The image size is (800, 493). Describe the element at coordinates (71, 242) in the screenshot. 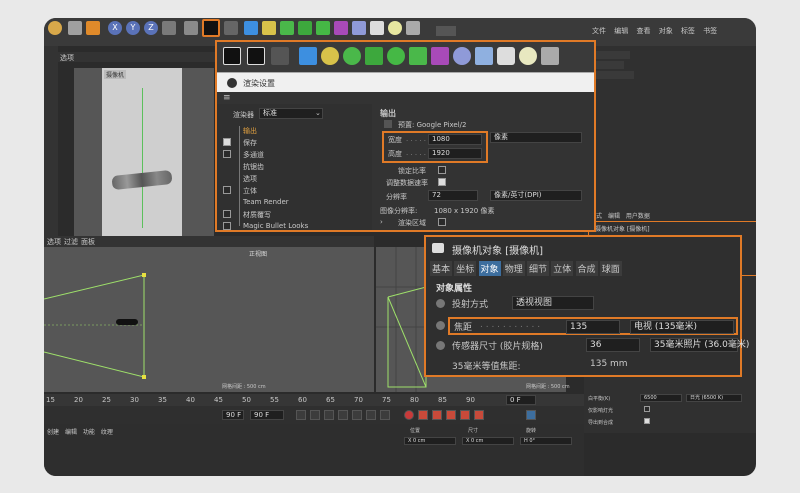

I see `bottom-menu-filter: 过滤` at that location.